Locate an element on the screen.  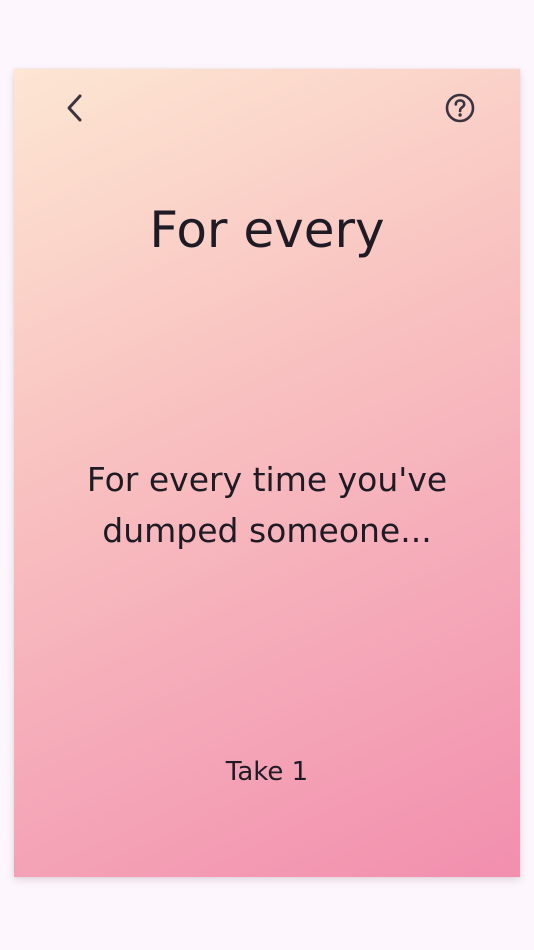
question-circle-icon is located at coordinates (460, 108).